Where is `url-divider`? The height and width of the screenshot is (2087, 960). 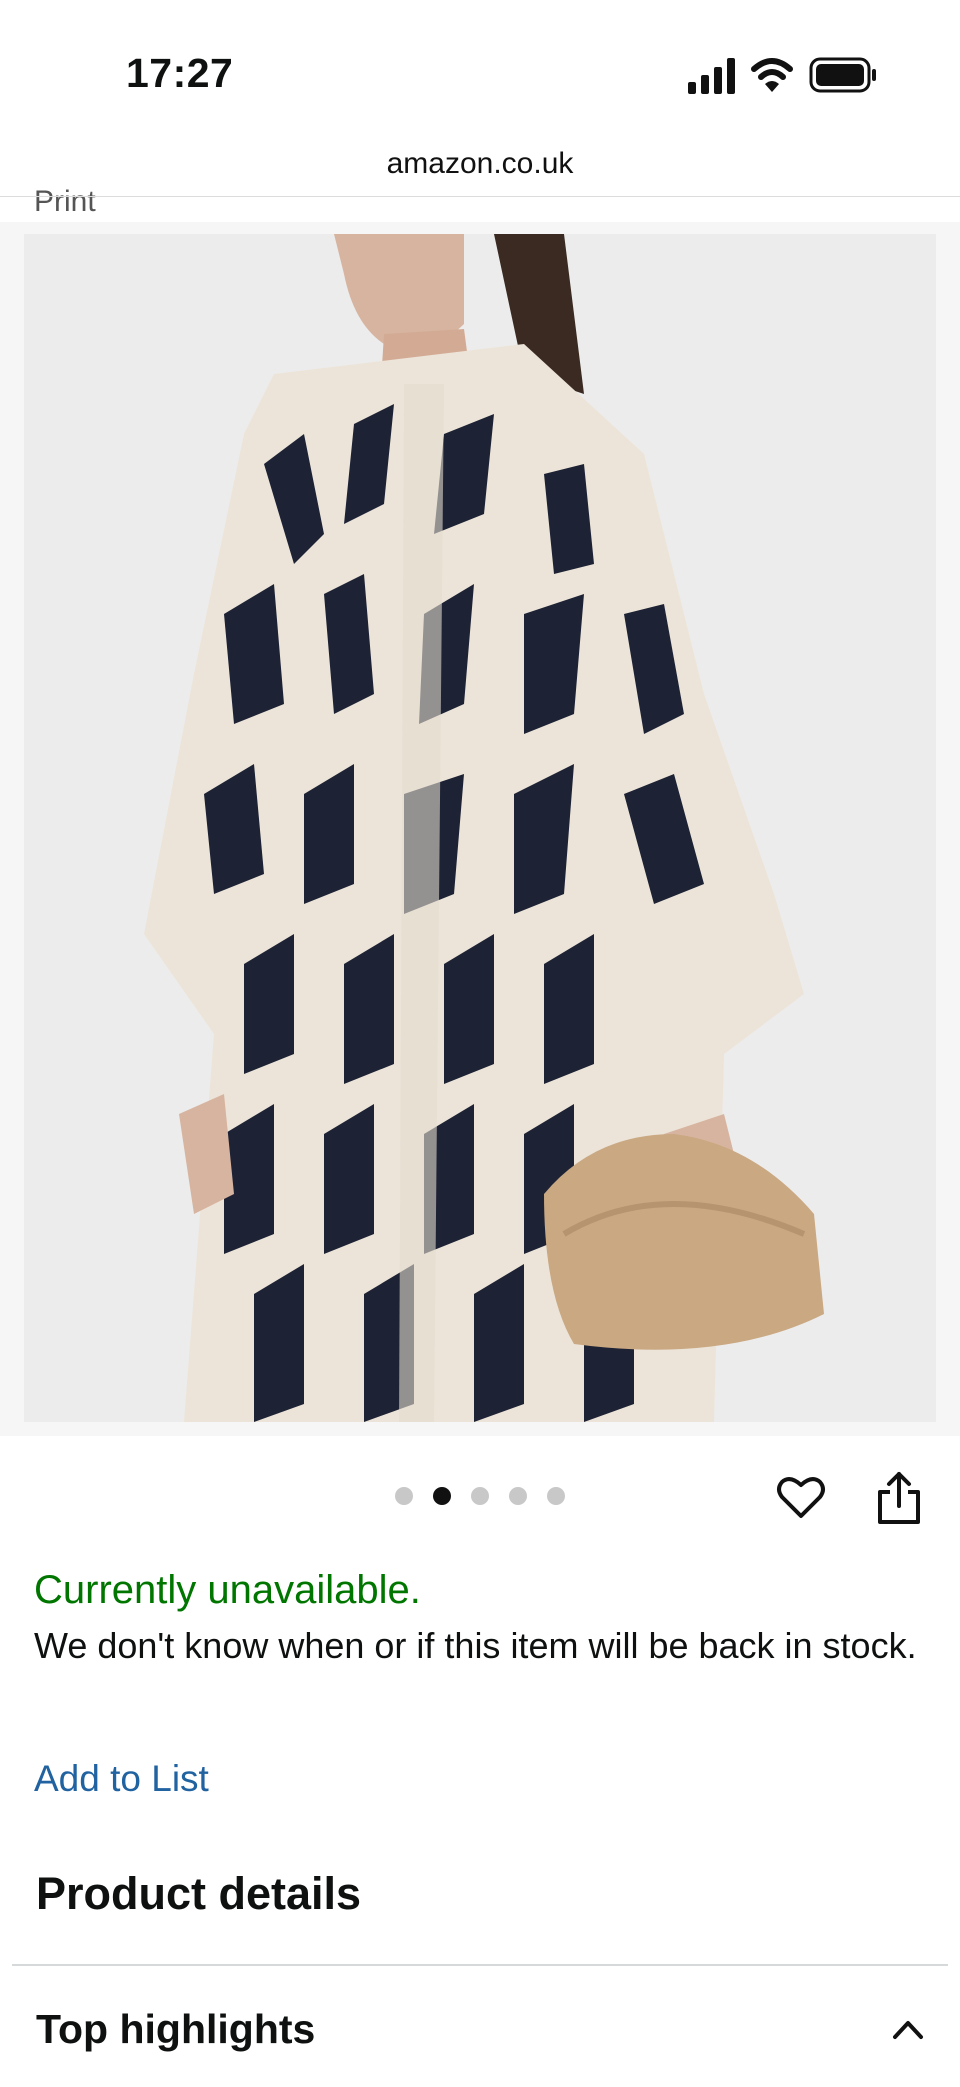
url-divider is located at coordinates (480, 196).